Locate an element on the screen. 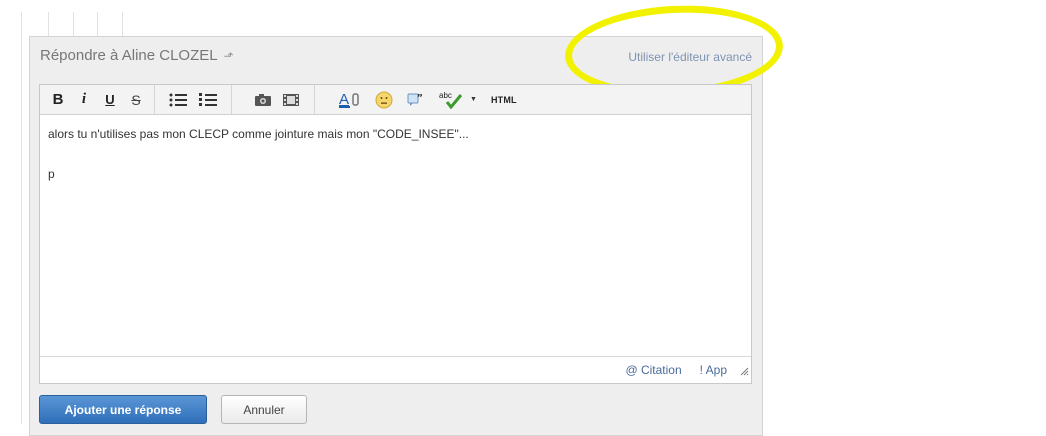 Image resolution: width=1046 pixels, height=436 pixels. cancel-button: Annuler is located at coordinates (264, 409).